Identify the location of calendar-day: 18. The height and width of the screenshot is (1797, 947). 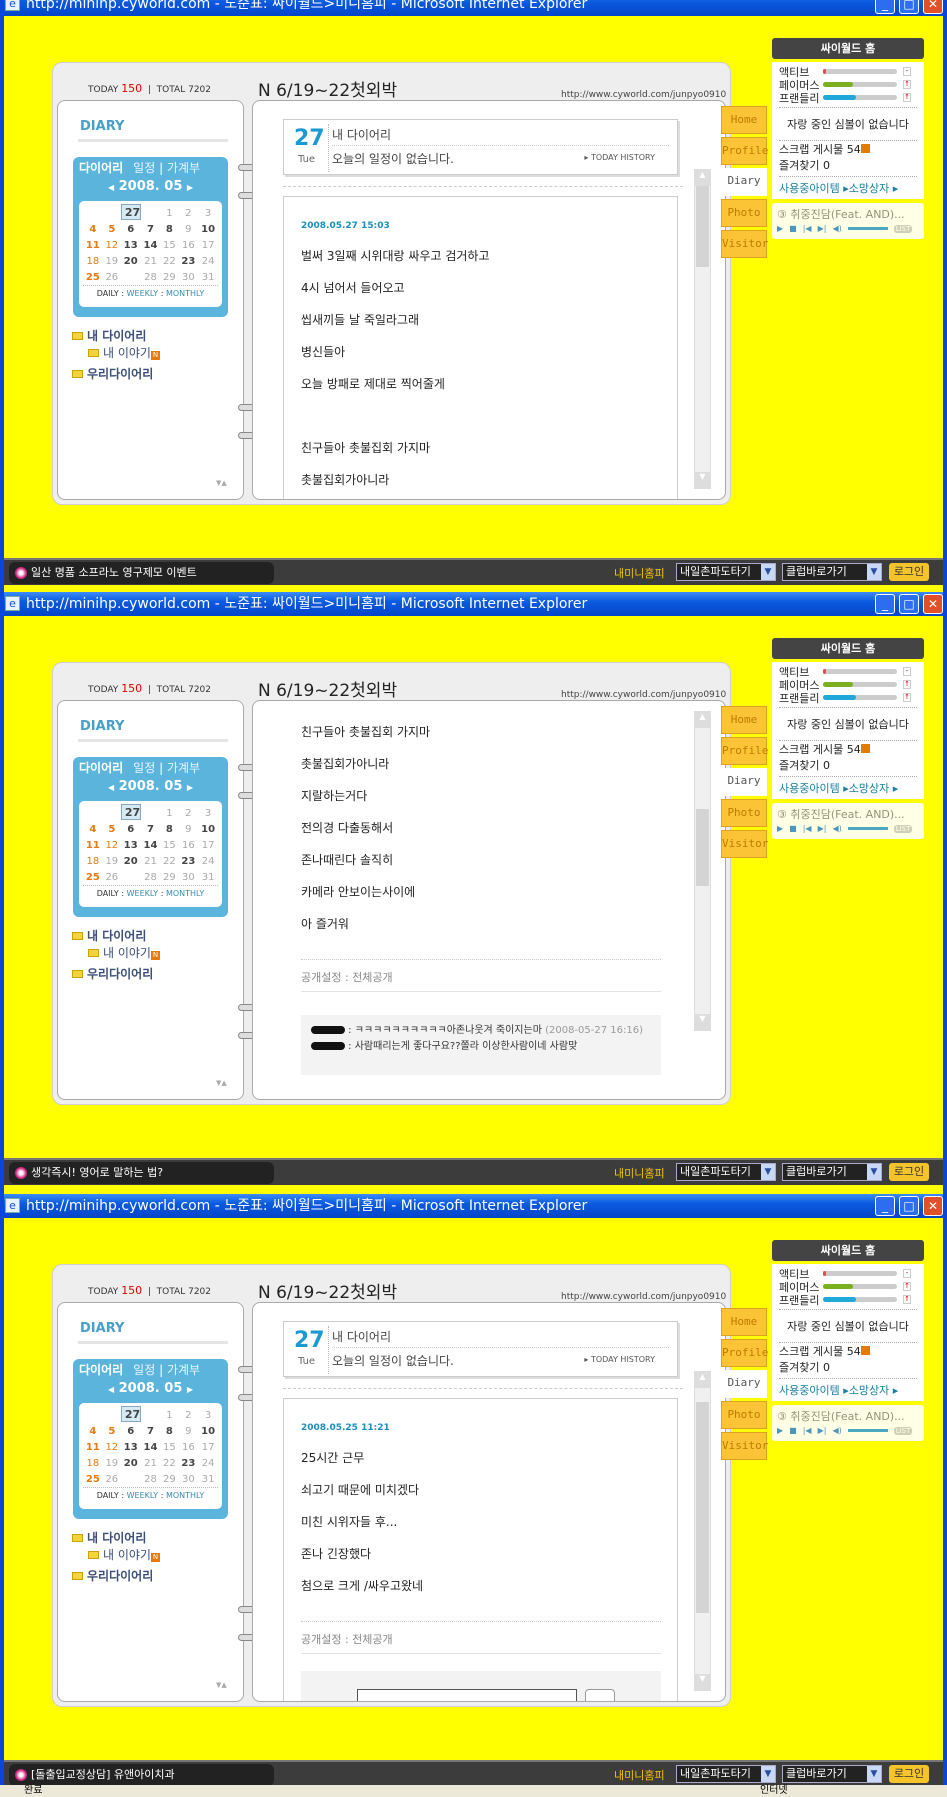
(93, 261).